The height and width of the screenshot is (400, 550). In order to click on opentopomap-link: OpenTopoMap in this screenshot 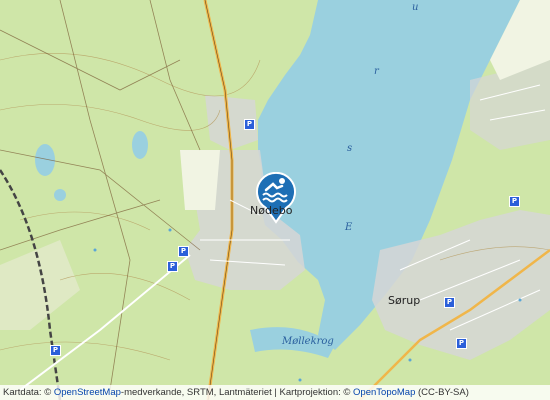, I will do `click(384, 392)`.